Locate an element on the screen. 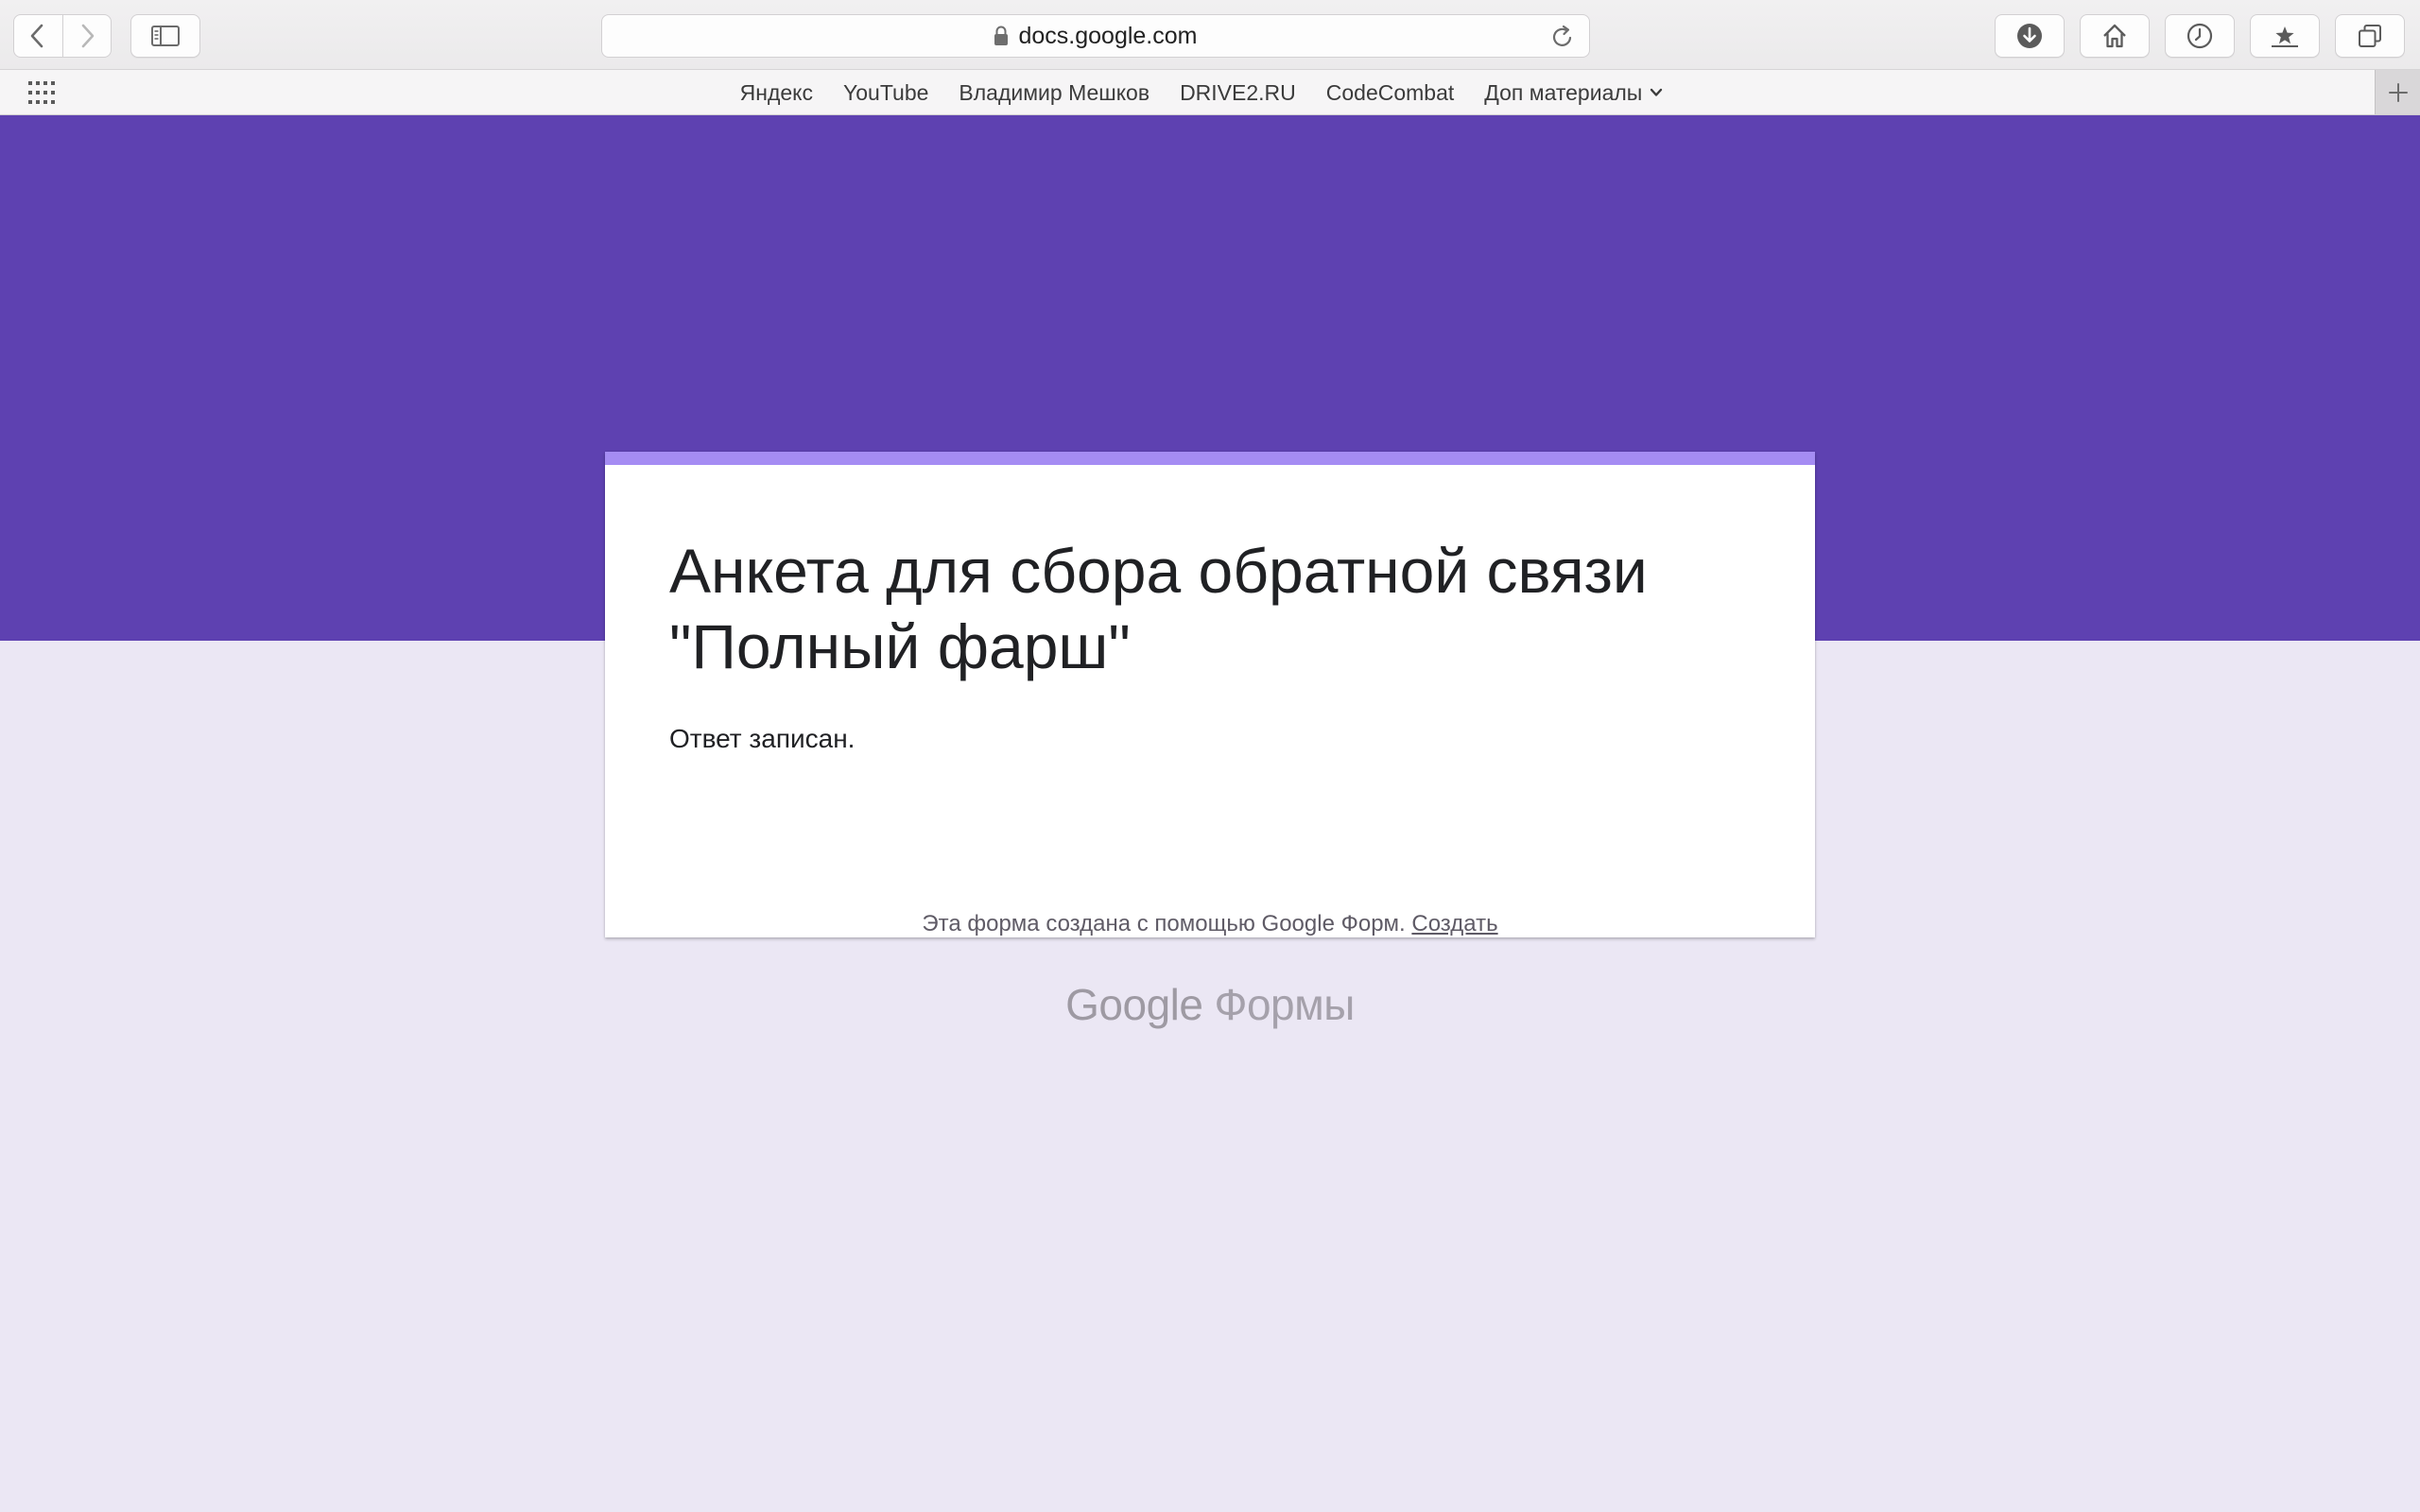 This screenshot has width=2420, height=1512. logo-product-text: Формы is located at coordinates (1285, 1004).